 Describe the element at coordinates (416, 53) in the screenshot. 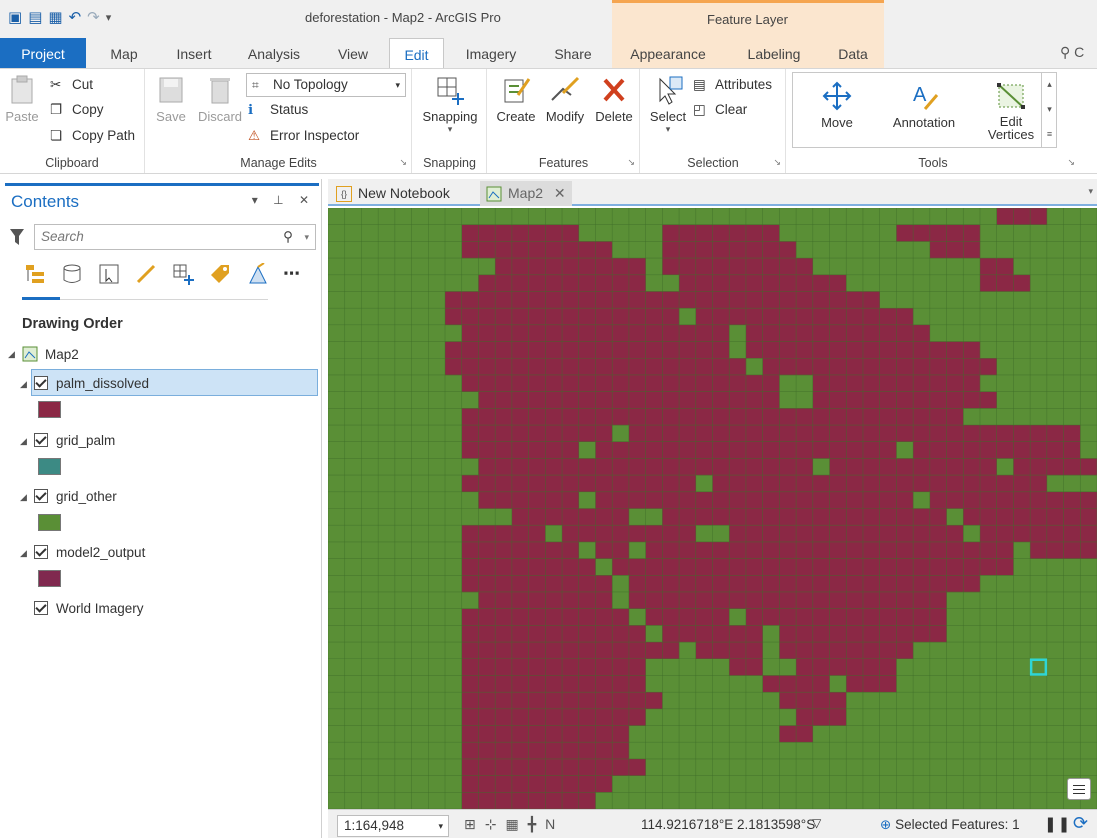

I see `tab-edit: Edit` at that location.